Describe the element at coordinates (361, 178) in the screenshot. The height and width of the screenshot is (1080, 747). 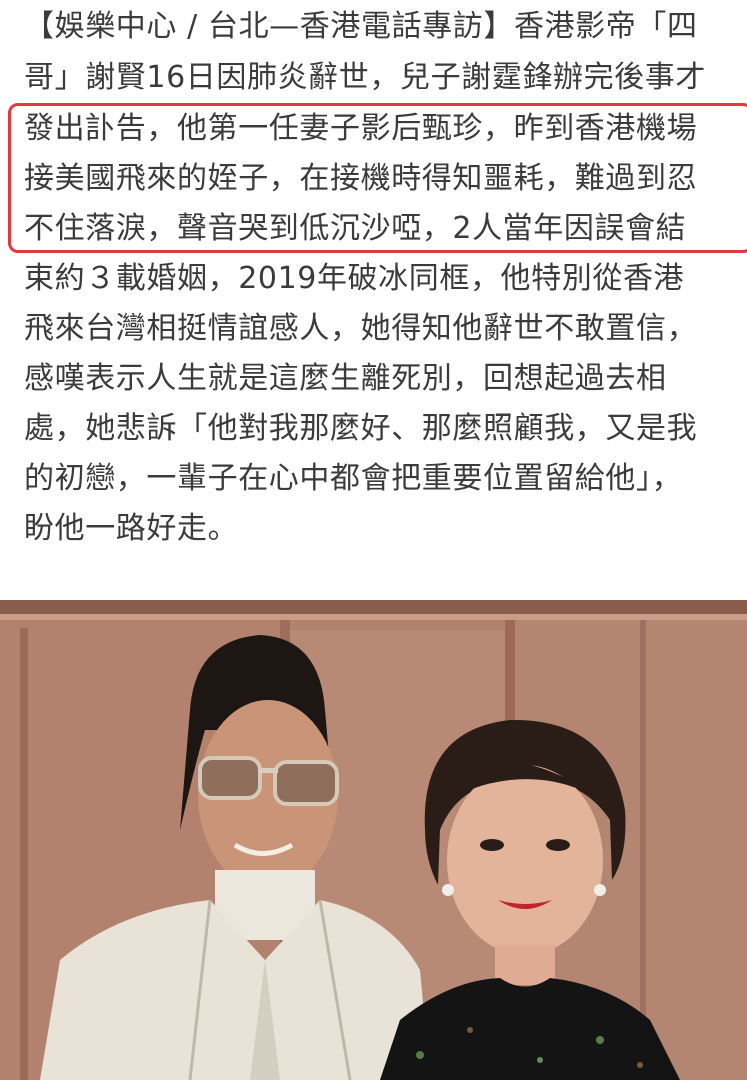
I see `article-line-4: 接美國飛來的姪子，在接機時得知噩耗，難過到忍` at that location.